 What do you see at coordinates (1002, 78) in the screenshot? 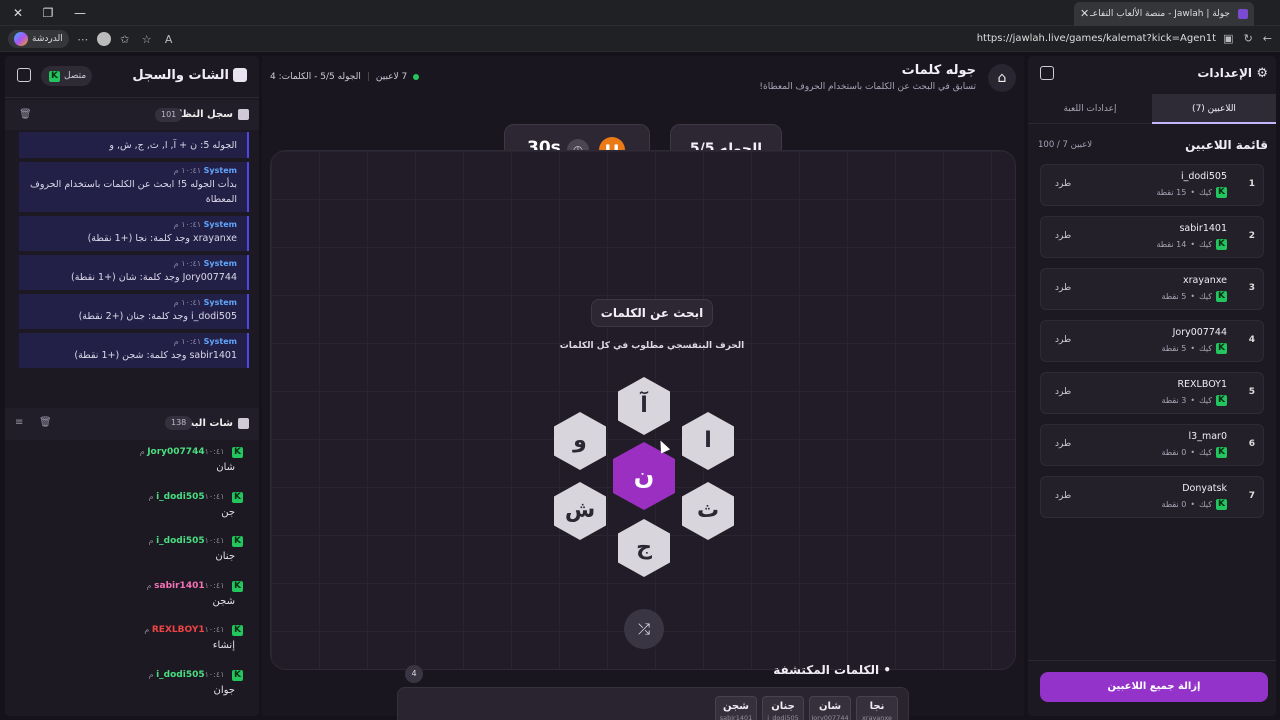
I see `home-icon: ⌂` at bounding box center [1002, 78].